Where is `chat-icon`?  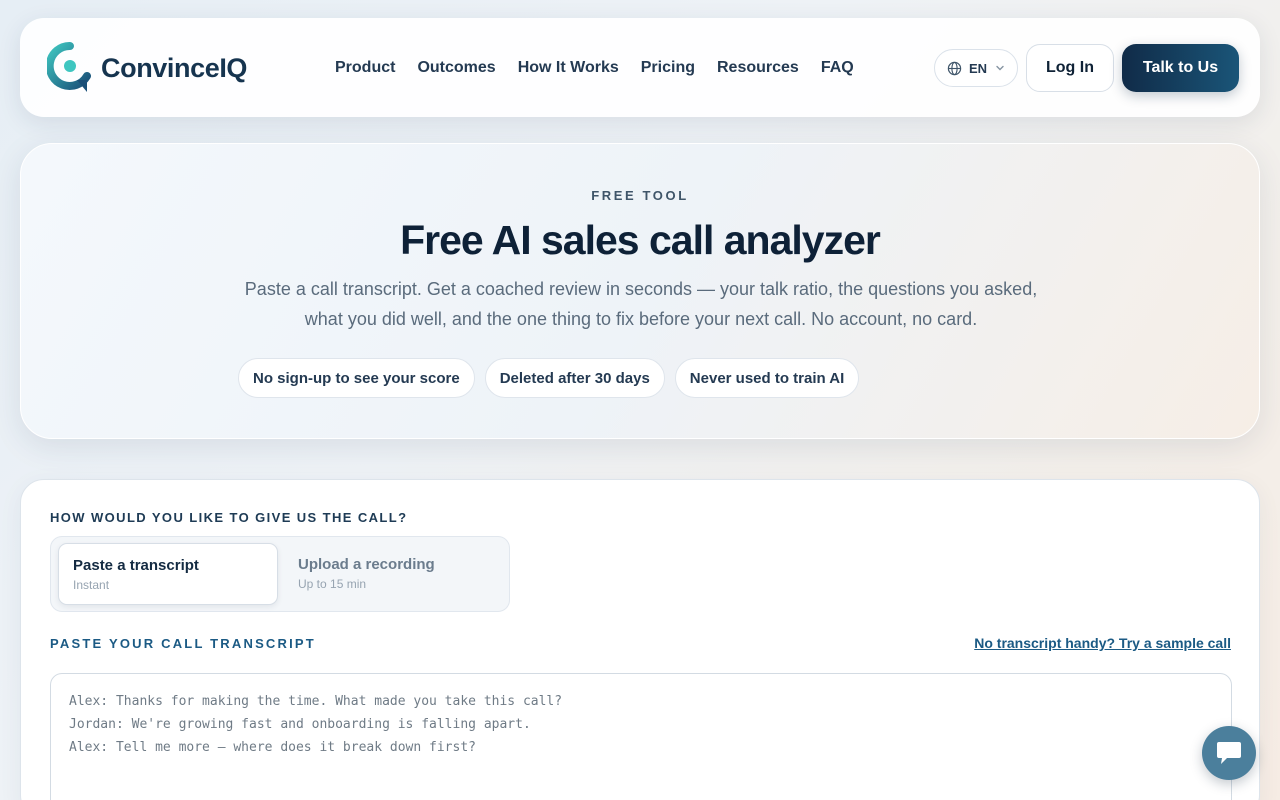 chat-icon is located at coordinates (1229, 753).